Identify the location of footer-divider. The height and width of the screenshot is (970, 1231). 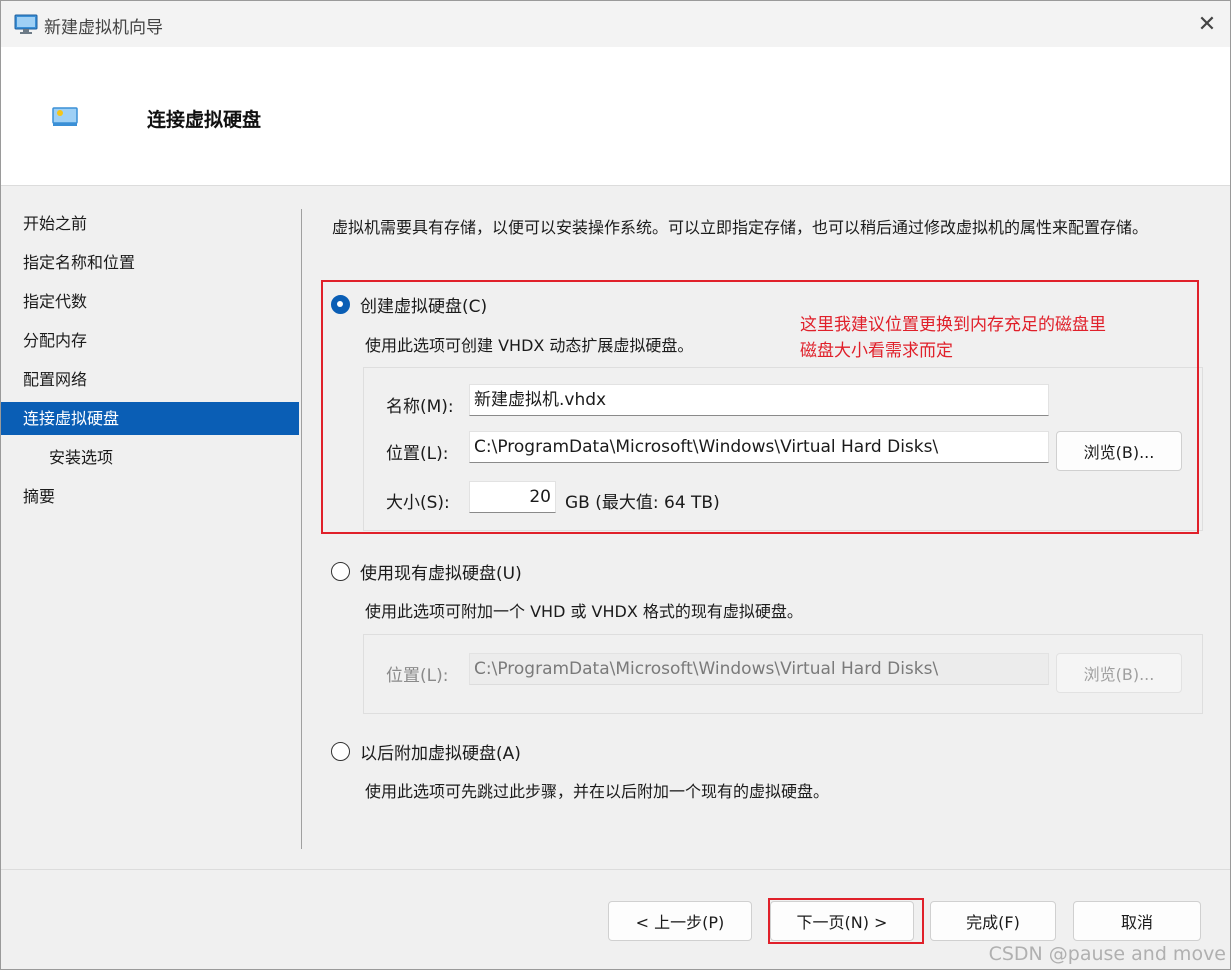
(615, 869).